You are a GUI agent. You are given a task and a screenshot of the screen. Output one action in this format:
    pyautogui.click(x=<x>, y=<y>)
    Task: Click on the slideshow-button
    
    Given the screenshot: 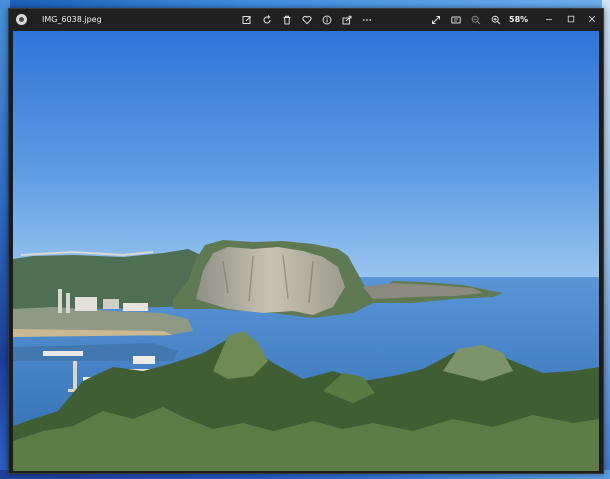 What is the action you would take?
    pyautogui.click(x=456, y=20)
    